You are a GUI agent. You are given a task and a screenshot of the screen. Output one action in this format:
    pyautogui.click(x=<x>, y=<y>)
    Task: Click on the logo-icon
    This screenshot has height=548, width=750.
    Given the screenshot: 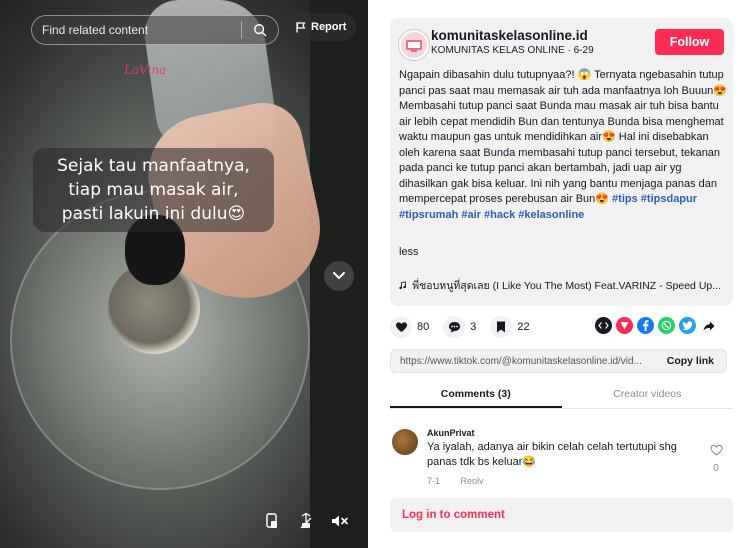 What is the action you would take?
    pyautogui.click(x=414, y=45)
    